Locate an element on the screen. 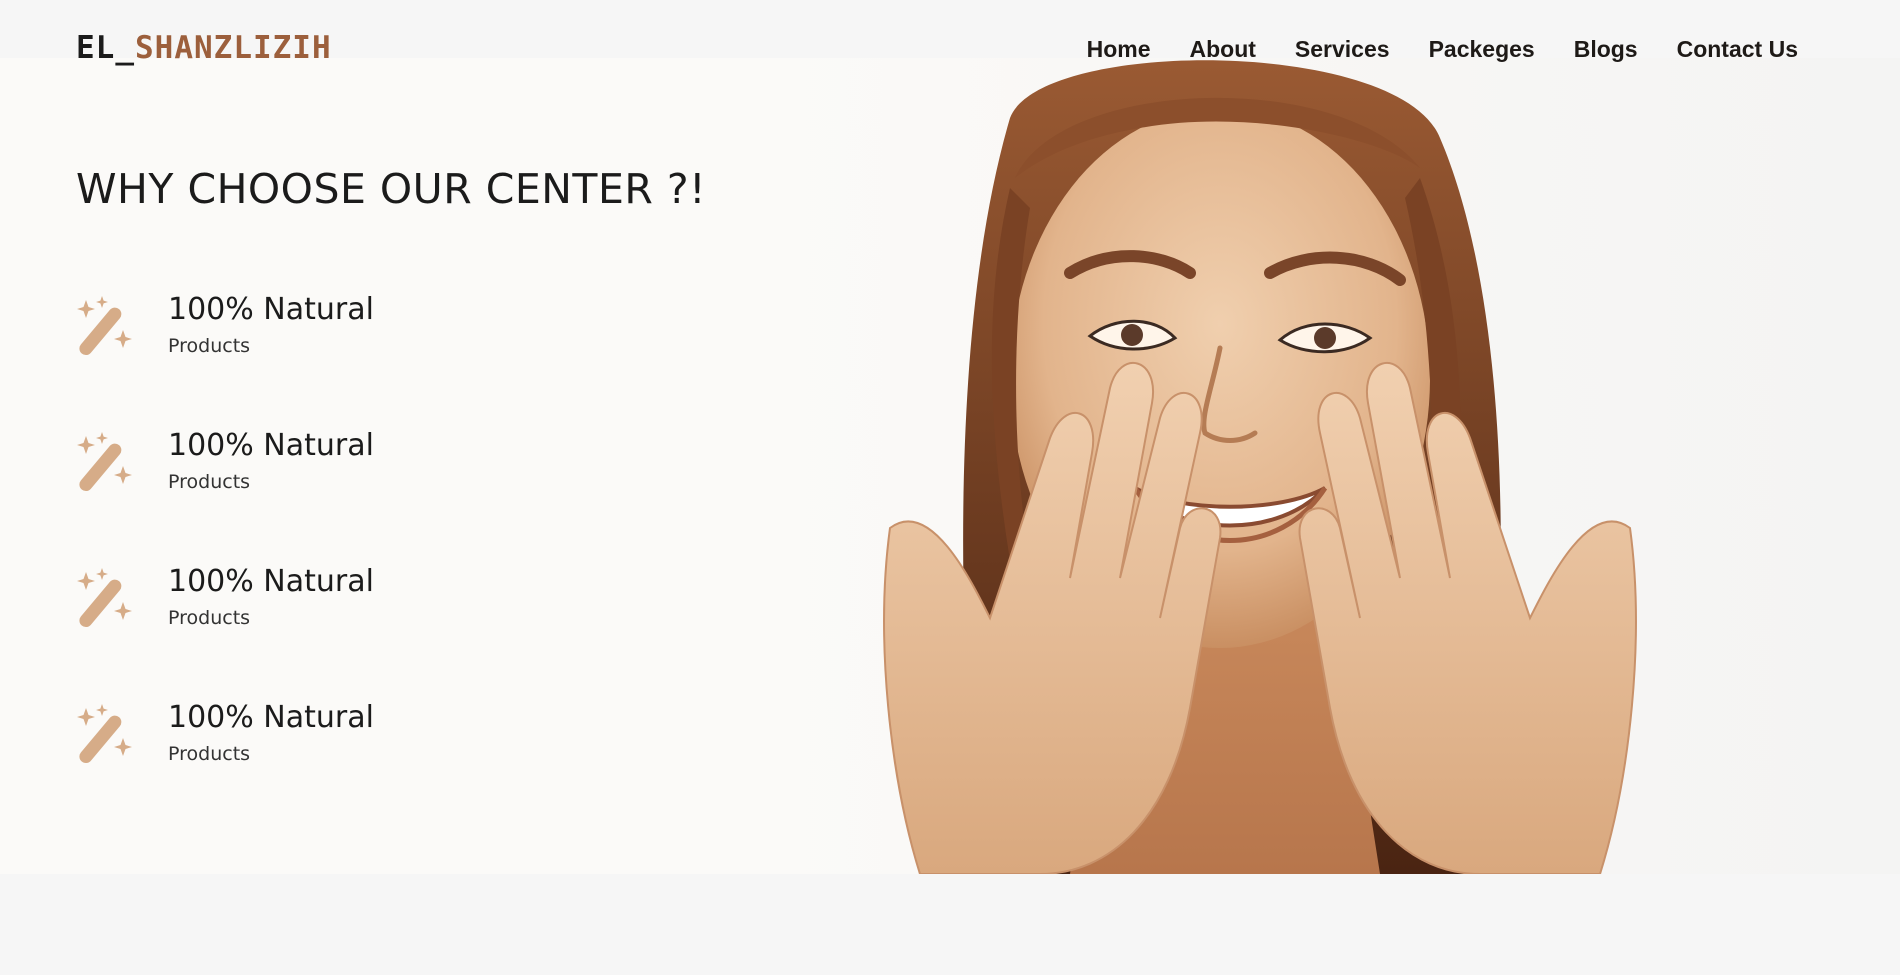 The image size is (1900, 975). nav-link-services: Services is located at coordinates (1342, 49).